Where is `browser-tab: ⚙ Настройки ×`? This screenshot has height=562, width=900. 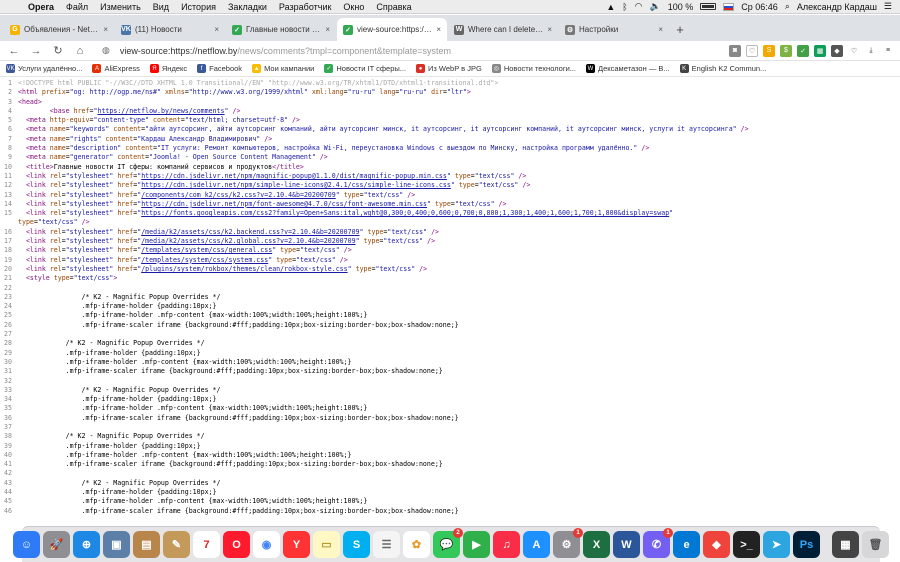
browser-tab: ⚙ Настройки × is located at coordinates (614, 29).